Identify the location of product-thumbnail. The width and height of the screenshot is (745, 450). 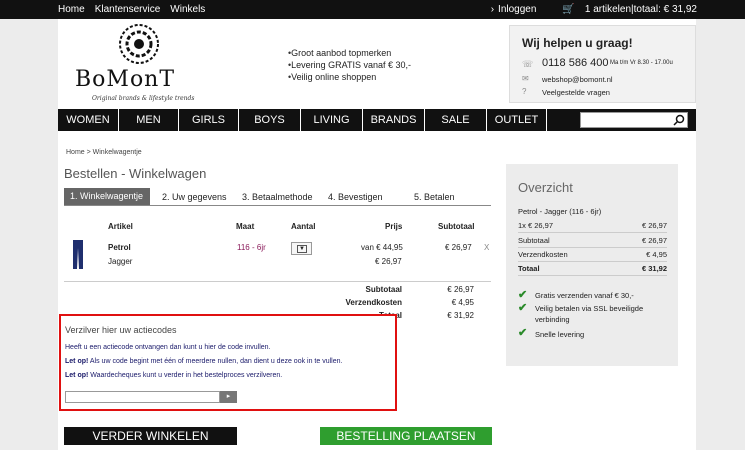
(78, 257).